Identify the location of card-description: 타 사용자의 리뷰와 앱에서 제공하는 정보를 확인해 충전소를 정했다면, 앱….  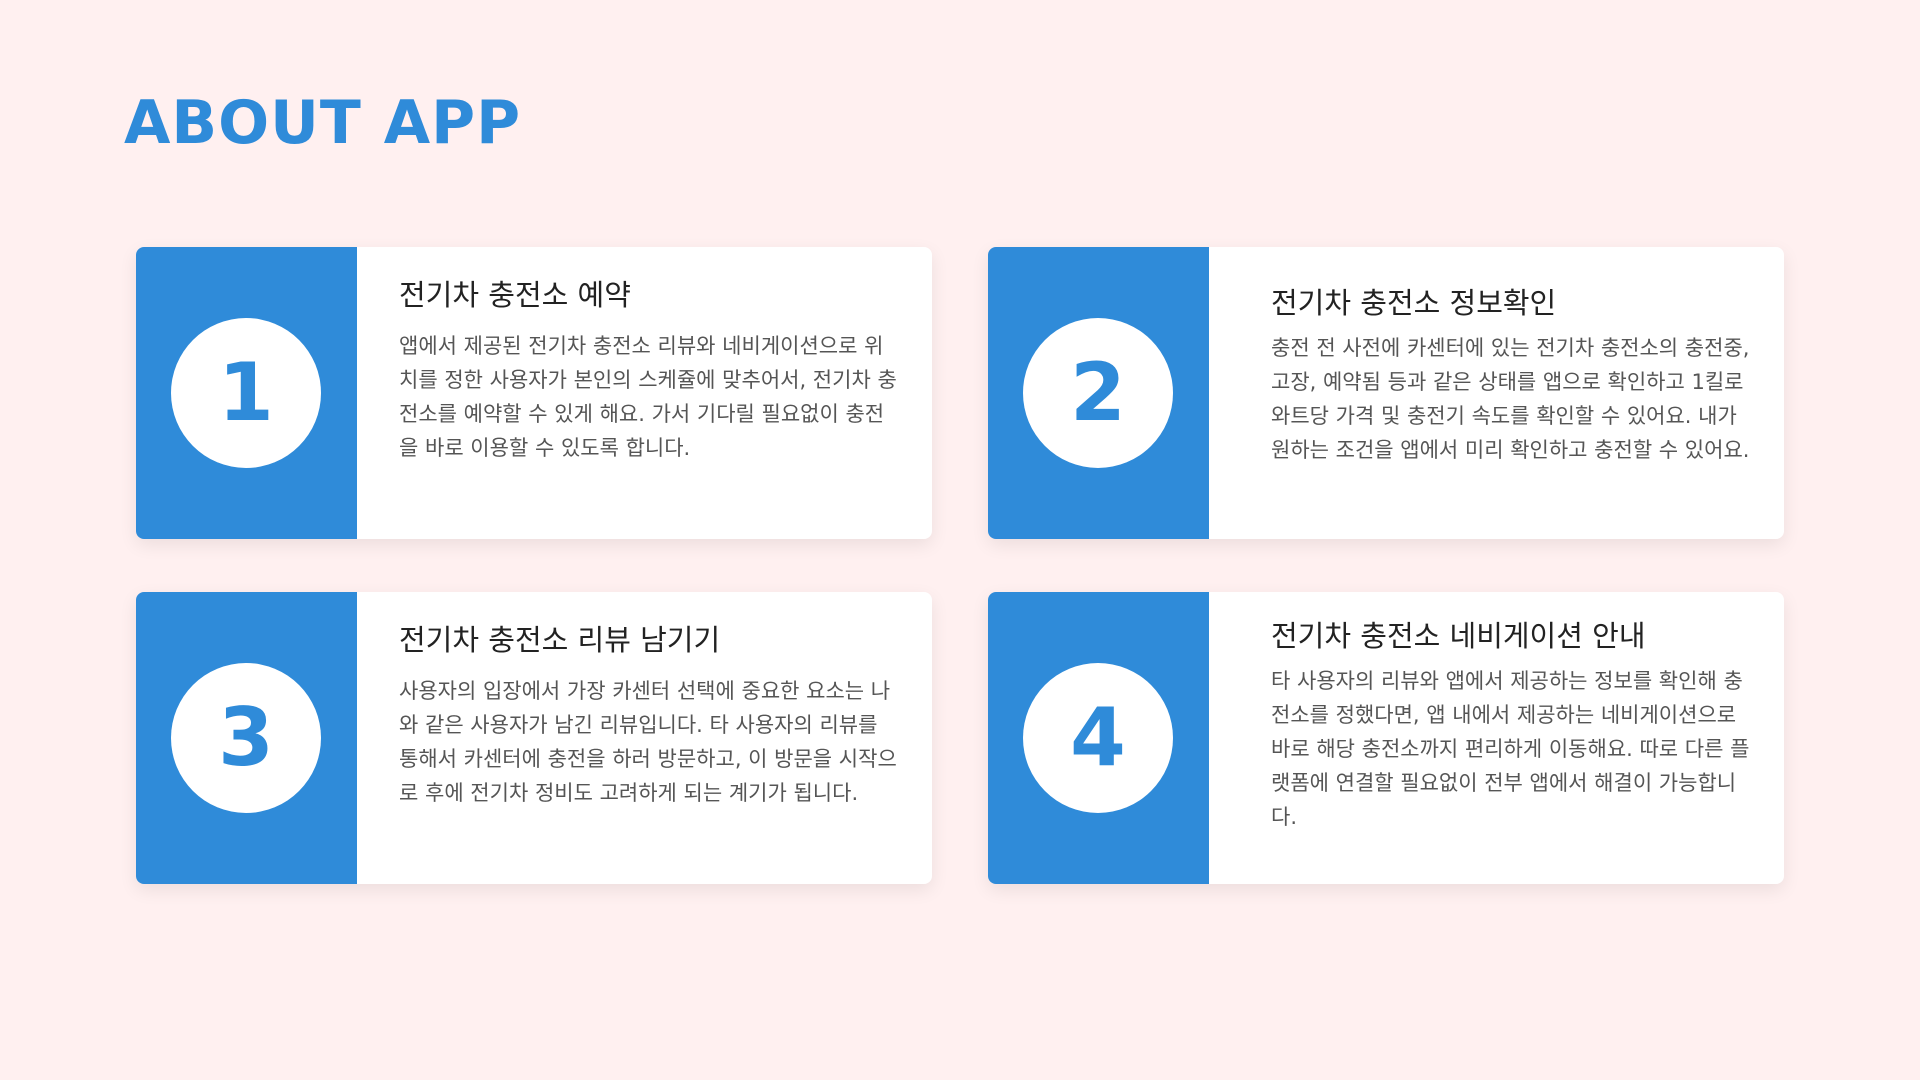
(1510, 748).